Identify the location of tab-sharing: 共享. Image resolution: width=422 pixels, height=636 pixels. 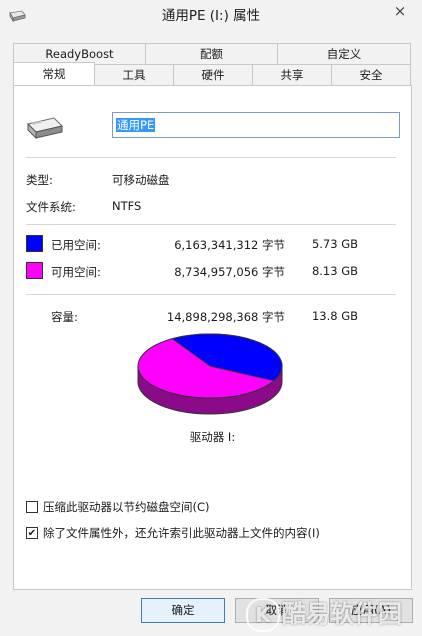
(292, 74).